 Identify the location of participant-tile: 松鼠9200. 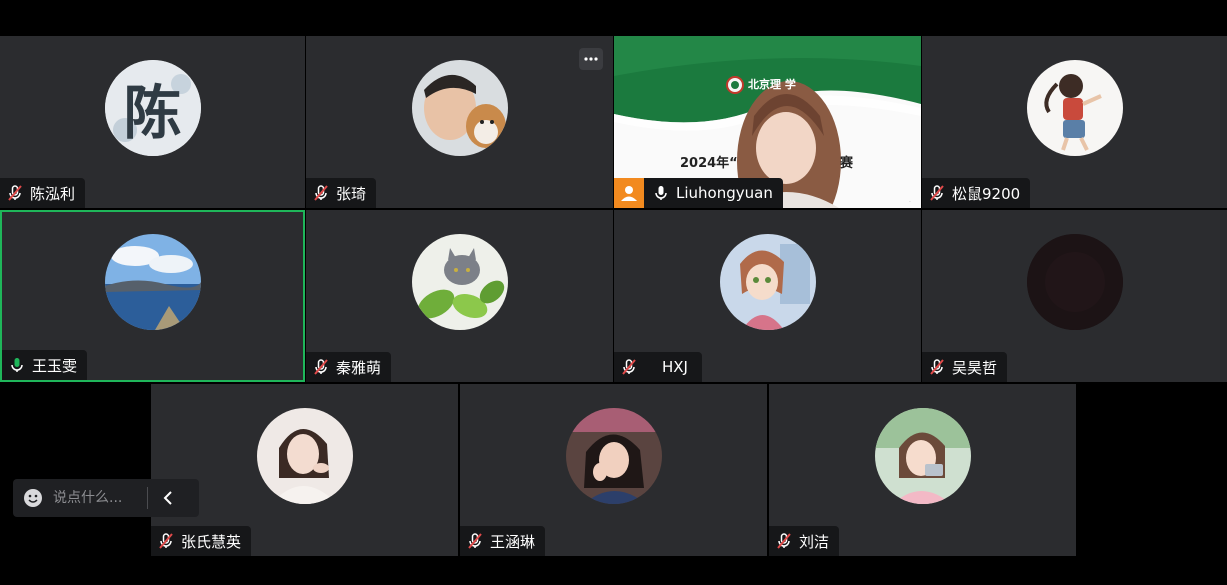
(1074, 122).